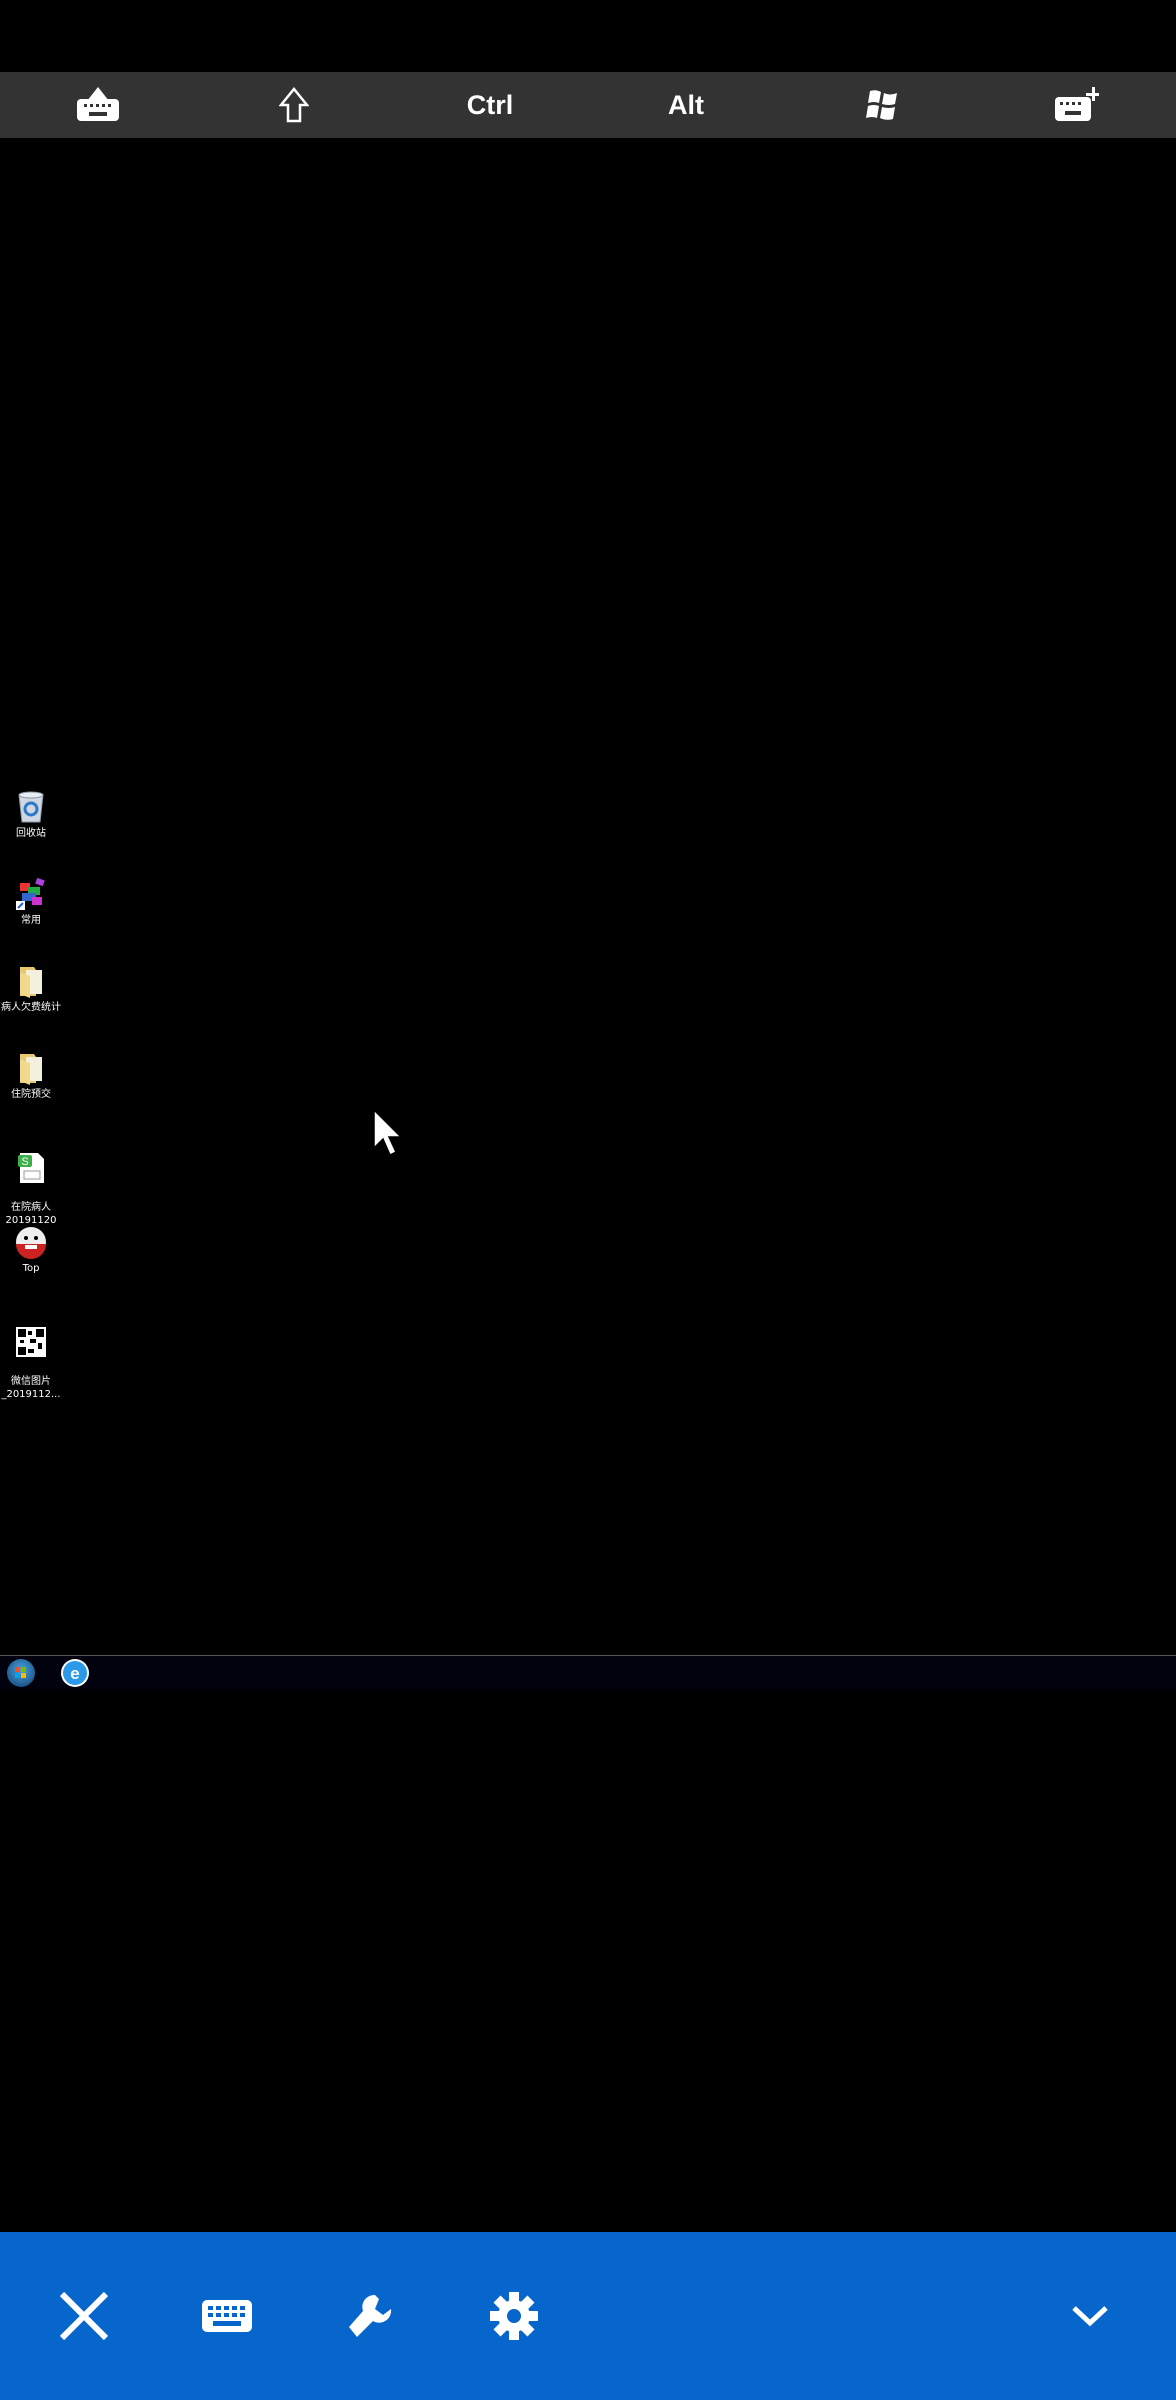 Image resolution: width=1176 pixels, height=2400 pixels. Describe the element at coordinates (588, 105) in the screenshot. I see `modifier-key-bar: Ctrl Alt` at that location.